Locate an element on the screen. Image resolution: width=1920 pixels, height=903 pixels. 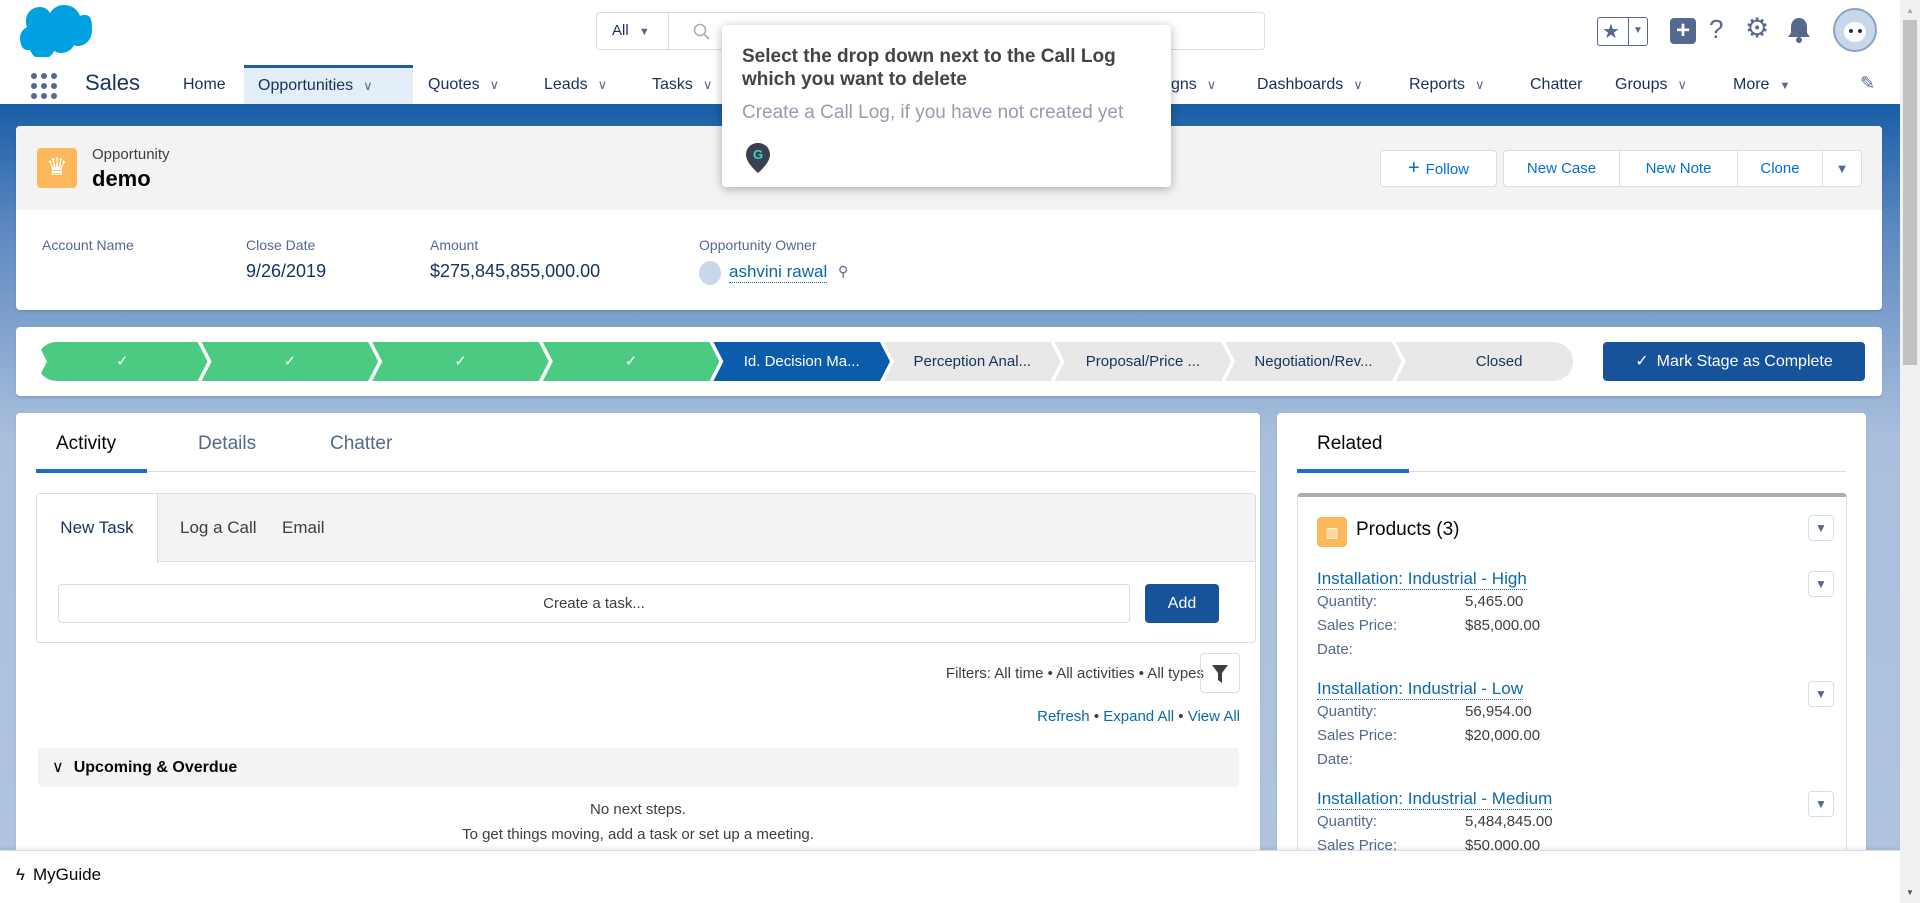
nav-item-more: More ▼ is located at coordinates (1761, 84).